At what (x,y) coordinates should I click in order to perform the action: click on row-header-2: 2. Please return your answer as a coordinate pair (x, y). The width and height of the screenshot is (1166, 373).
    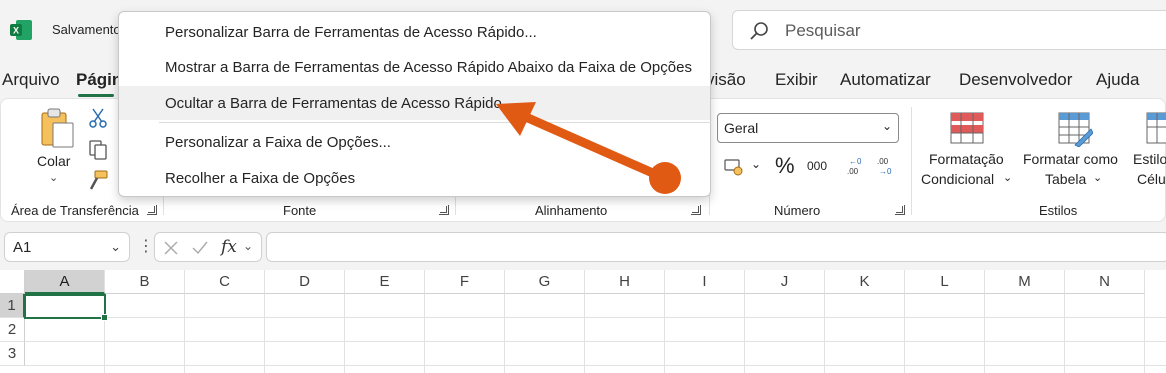
    Looking at the image, I should click on (12, 330).